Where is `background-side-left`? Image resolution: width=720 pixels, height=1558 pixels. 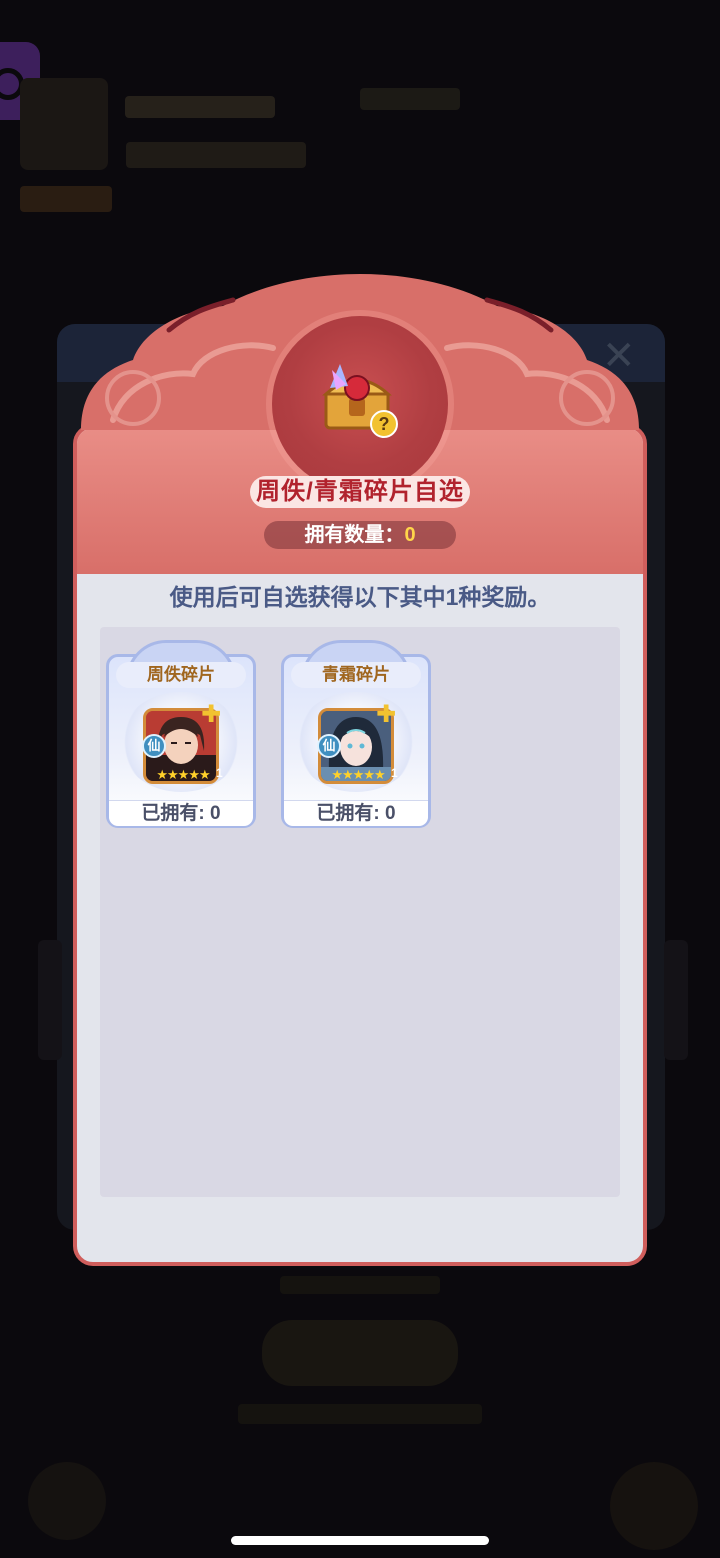 background-side-left is located at coordinates (50, 1000).